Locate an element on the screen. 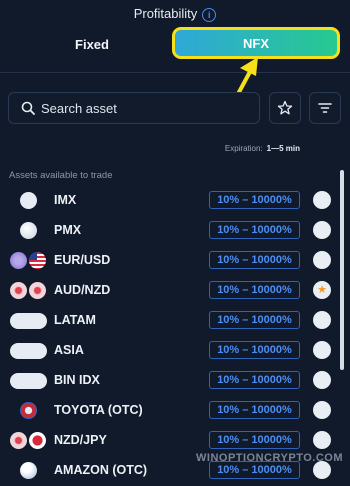 This screenshot has height=486, width=350. filter-icon is located at coordinates (325, 108).